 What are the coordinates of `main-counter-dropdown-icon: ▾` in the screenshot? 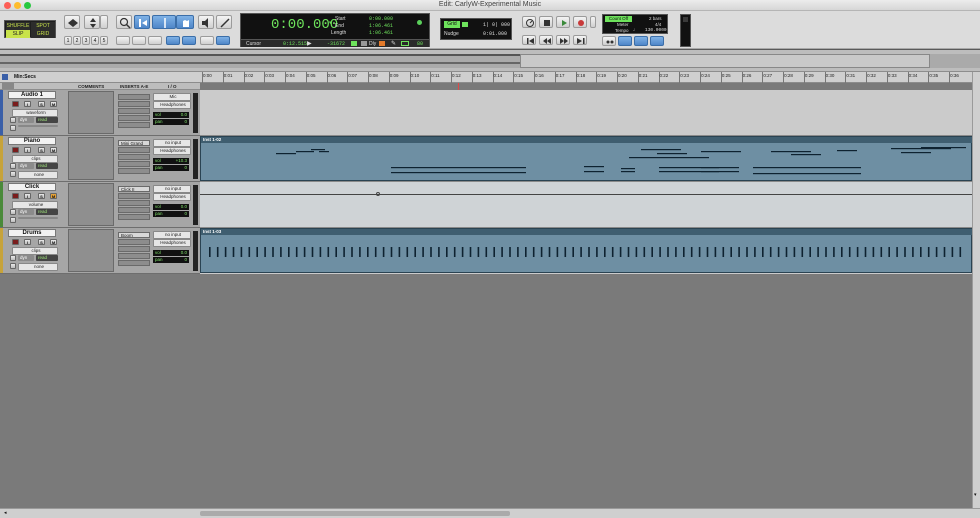 It's located at (330, 23).